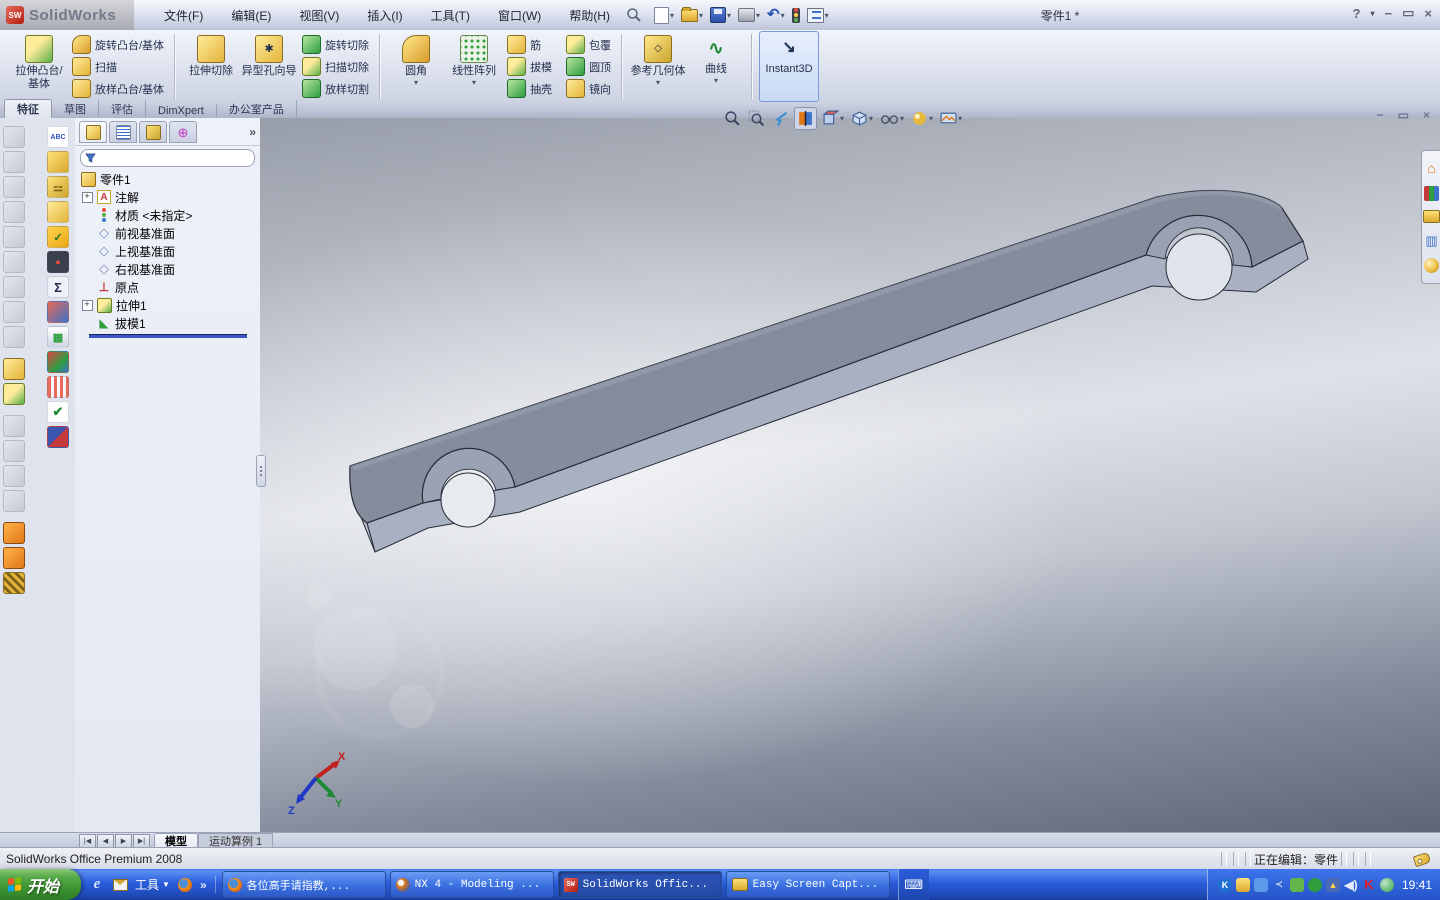 Image resolution: width=1440 pixels, height=900 pixels. Describe the element at coordinates (1296, 884) in the screenshot. I see `tray-display-icon` at that location.